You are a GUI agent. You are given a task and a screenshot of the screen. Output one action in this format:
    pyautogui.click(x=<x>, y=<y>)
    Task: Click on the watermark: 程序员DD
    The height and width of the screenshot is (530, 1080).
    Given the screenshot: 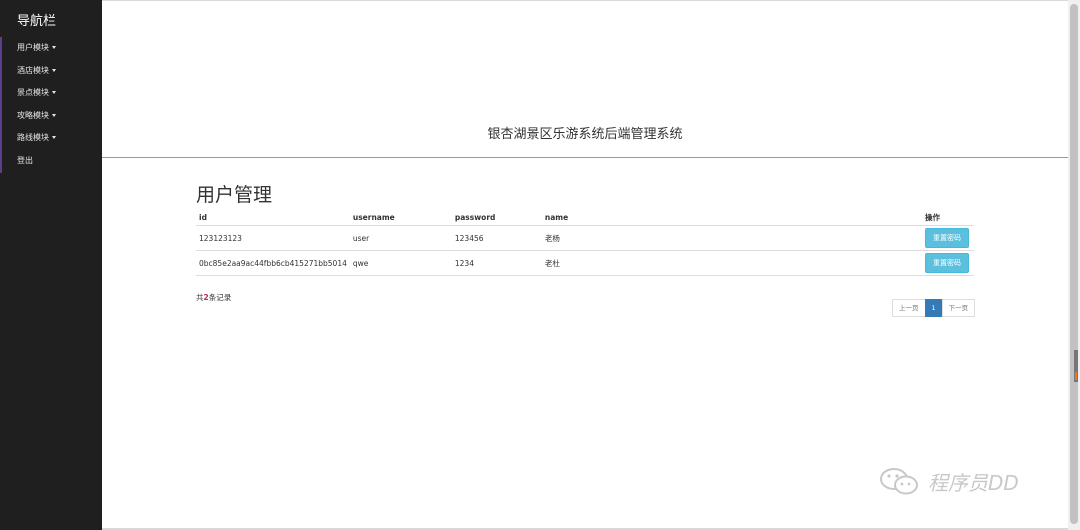 What is the action you would take?
    pyautogui.click(x=948, y=481)
    